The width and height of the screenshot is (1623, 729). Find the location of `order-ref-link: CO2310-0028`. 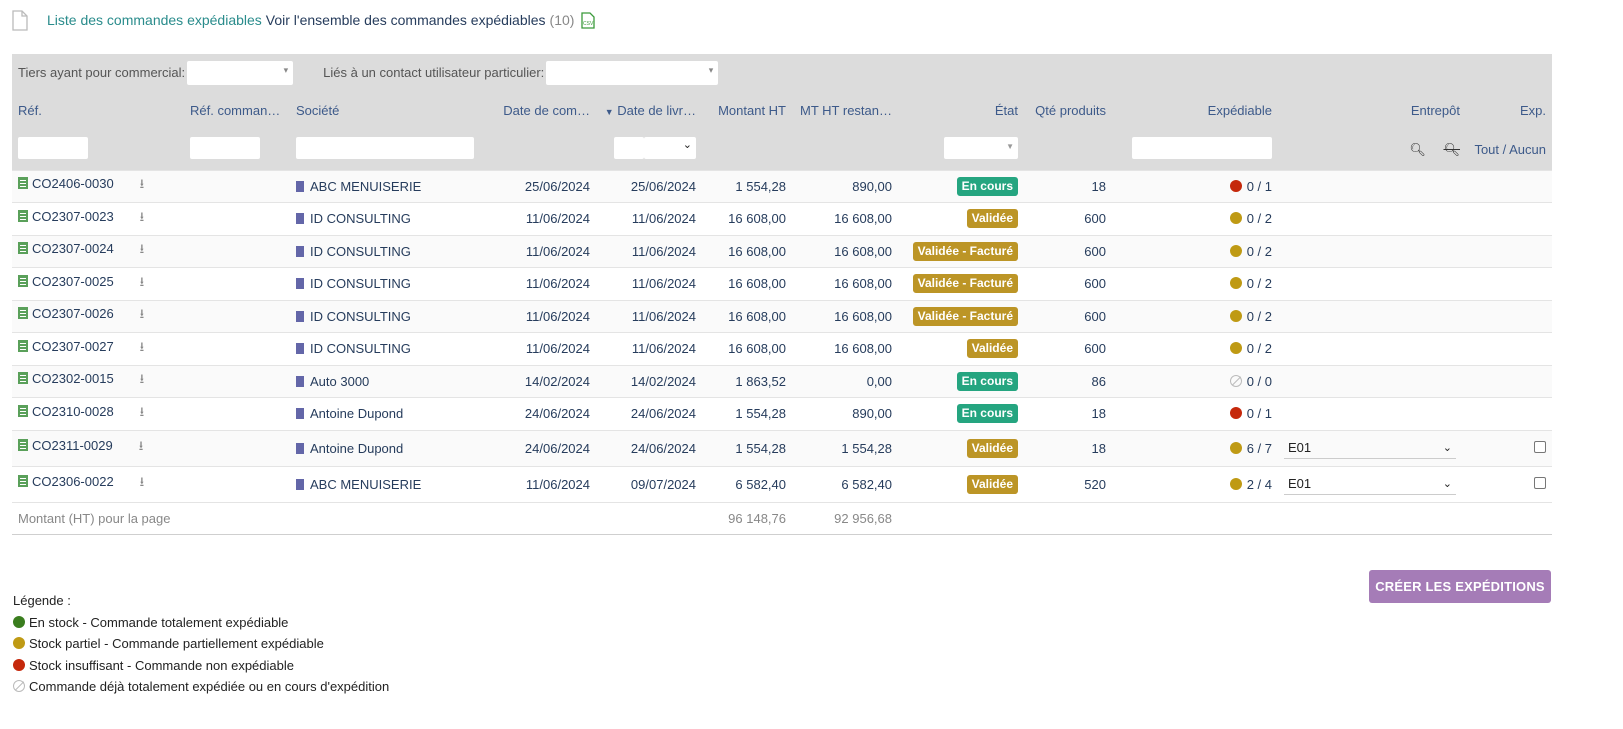

order-ref-link: CO2310-0028 is located at coordinates (73, 411).